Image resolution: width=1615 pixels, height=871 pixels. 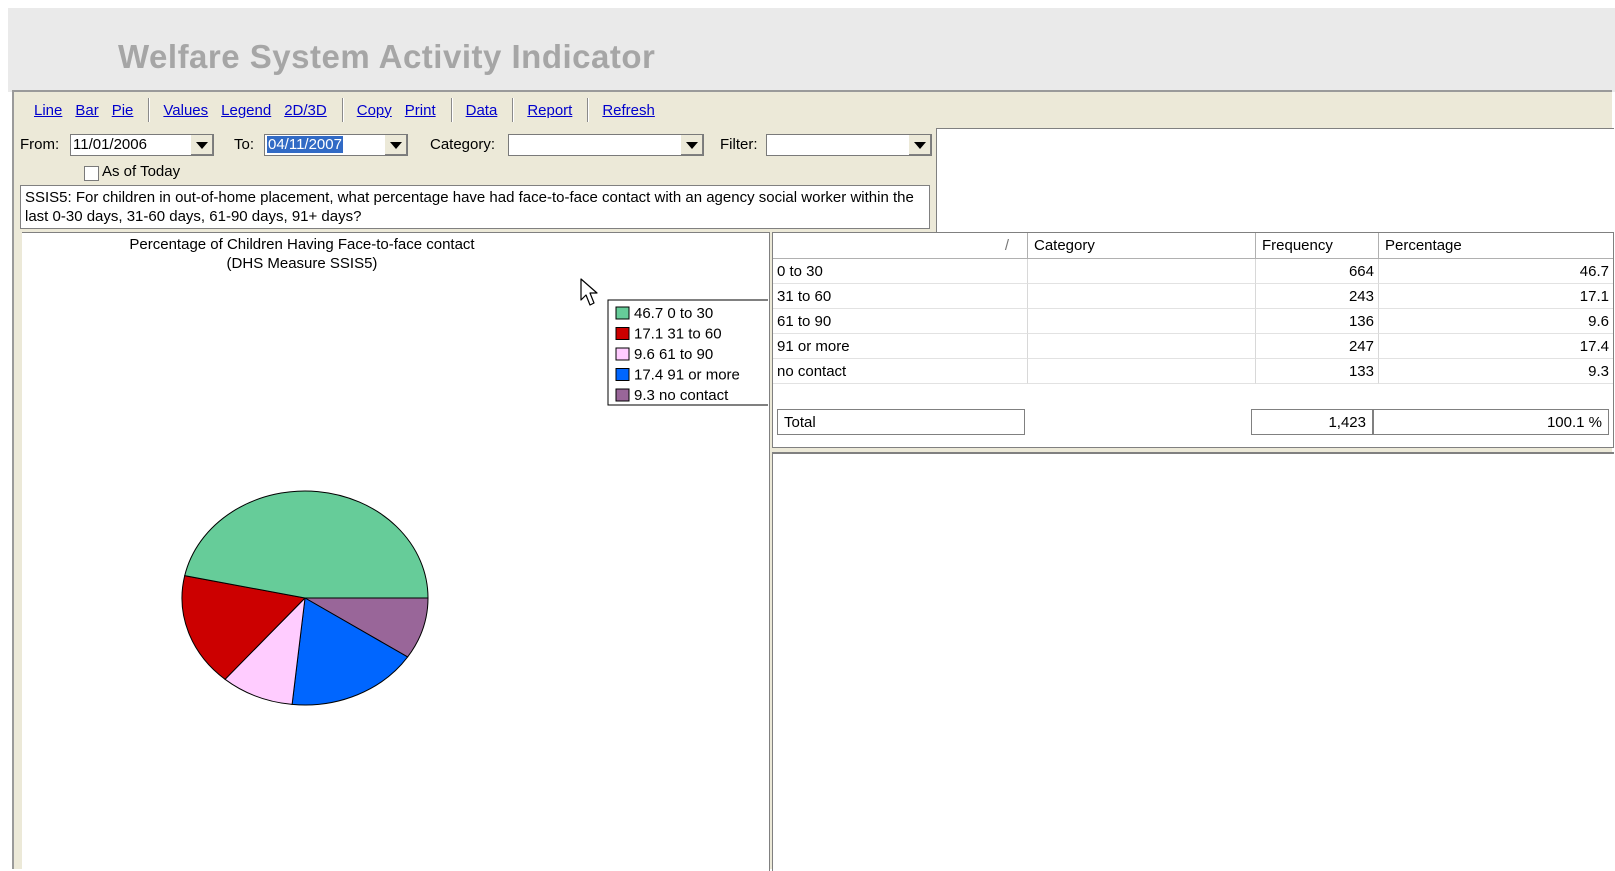 What do you see at coordinates (91, 173) in the screenshot?
I see `as-of-today-checkbox` at bounding box center [91, 173].